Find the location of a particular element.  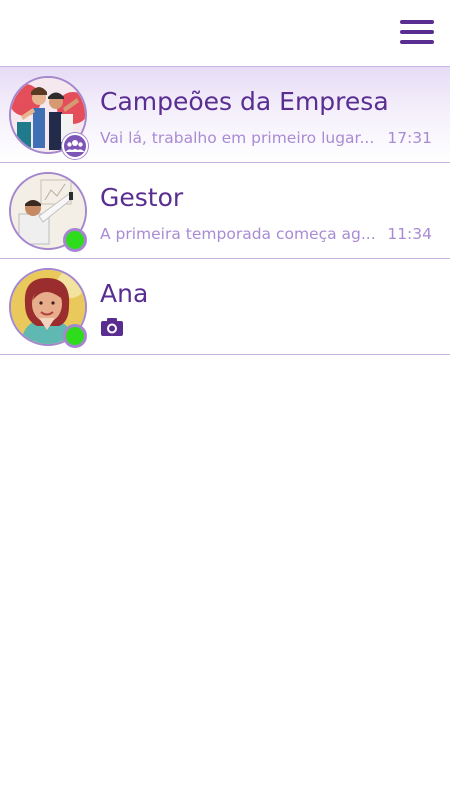

chat-item-ana: Ana is located at coordinates (225, 307).